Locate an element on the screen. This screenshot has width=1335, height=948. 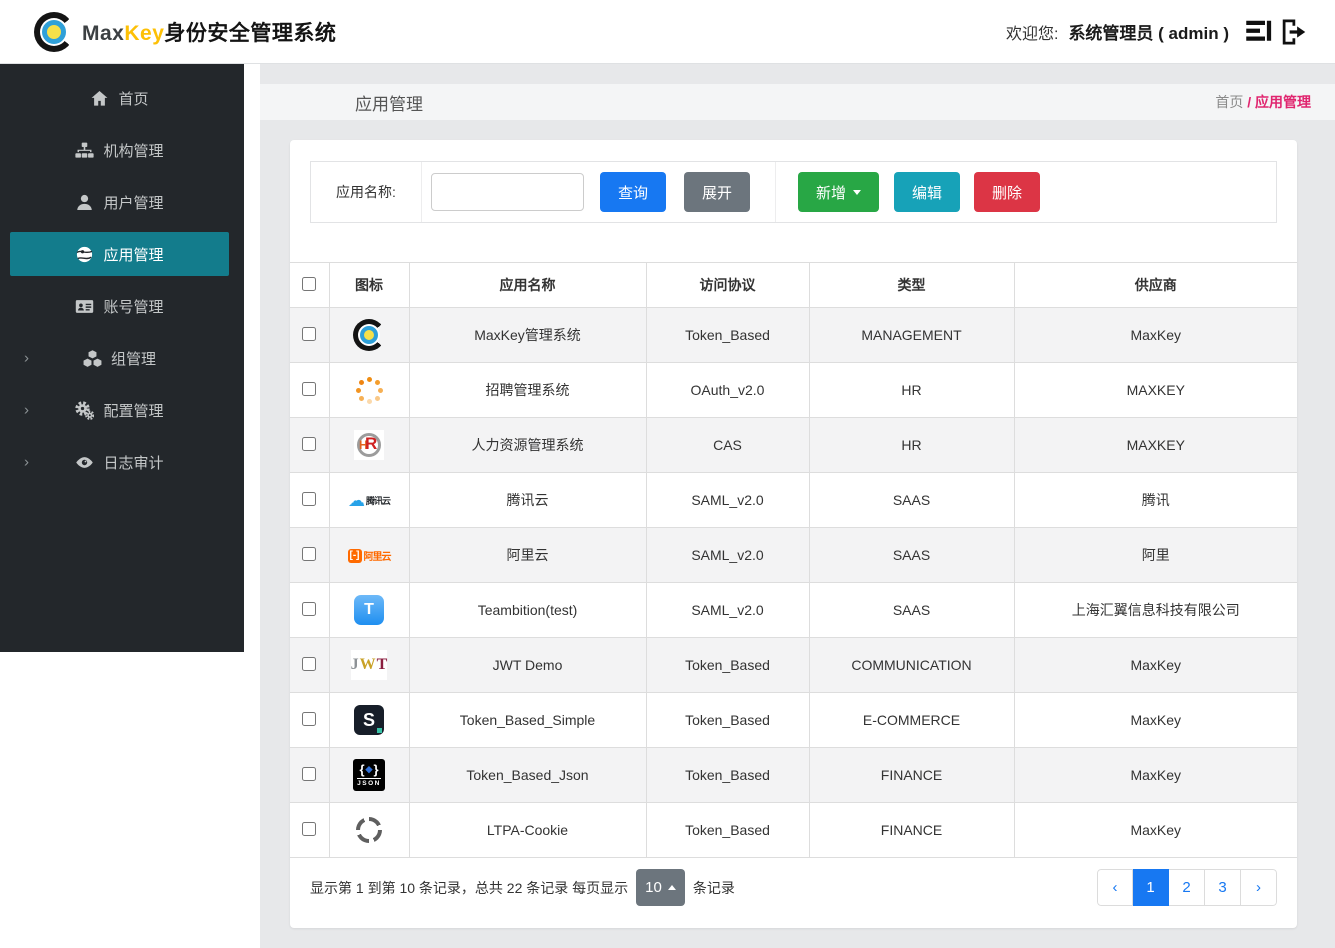
page-header-strip: 应用管理 首页 / 应用管理 is located at coordinates (797, 102).